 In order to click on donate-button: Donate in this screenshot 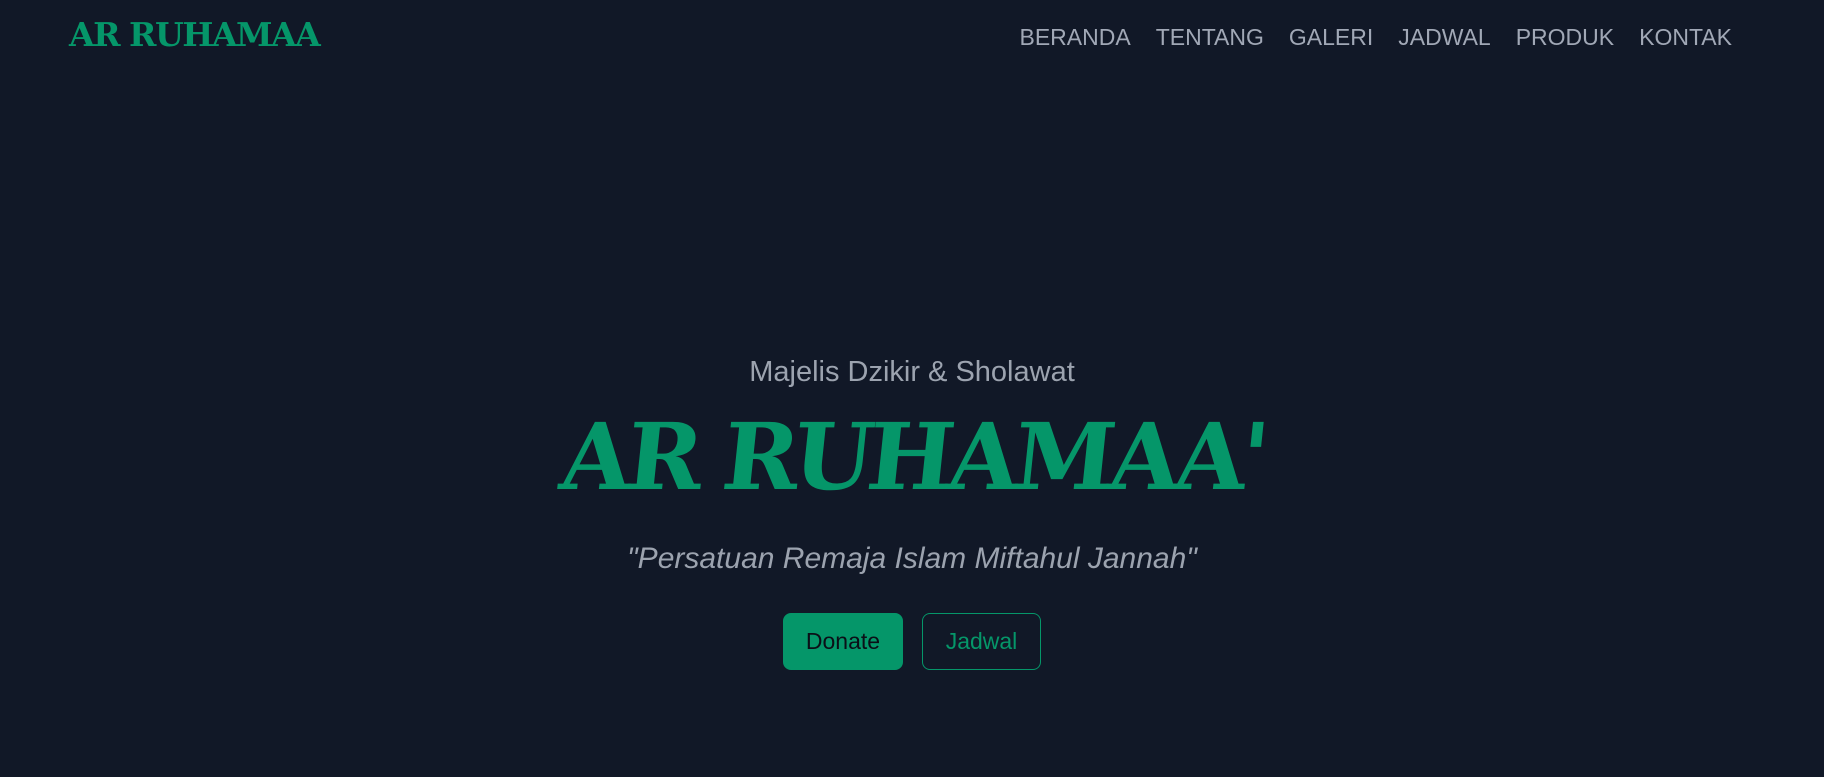, I will do `click(843, 641)`.